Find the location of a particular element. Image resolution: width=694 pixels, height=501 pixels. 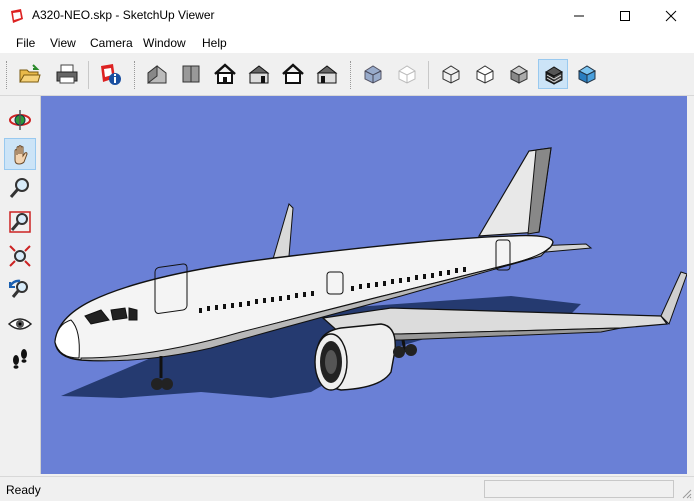

walk-button is located at coordinates (20, 358).